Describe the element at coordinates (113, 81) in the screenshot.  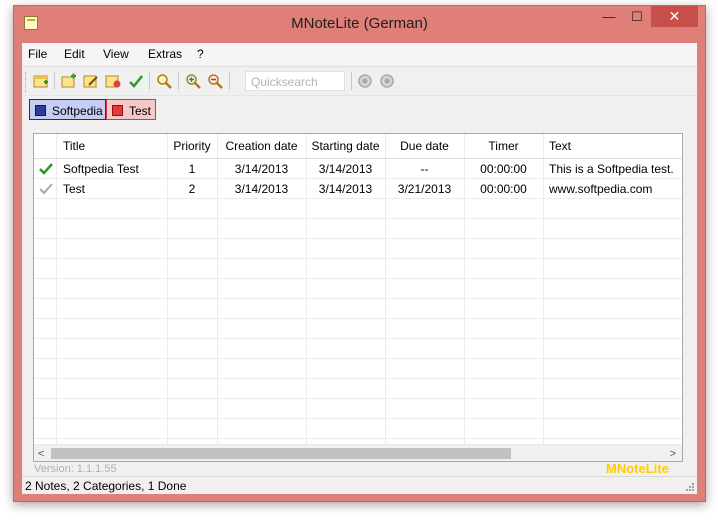
I see `delete-note-icon` at that location.